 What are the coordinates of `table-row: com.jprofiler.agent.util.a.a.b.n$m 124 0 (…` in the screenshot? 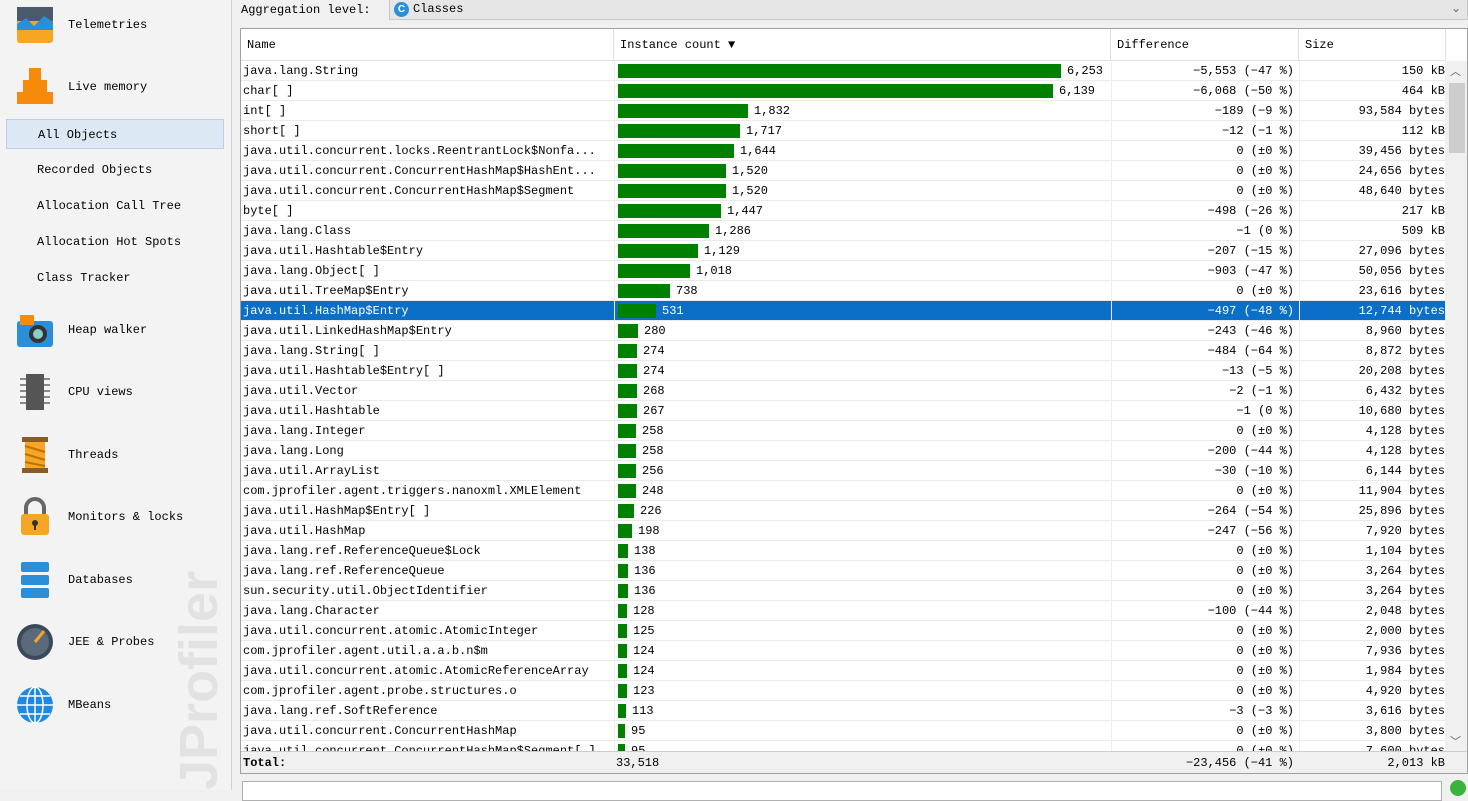 It's located at (843, 651).